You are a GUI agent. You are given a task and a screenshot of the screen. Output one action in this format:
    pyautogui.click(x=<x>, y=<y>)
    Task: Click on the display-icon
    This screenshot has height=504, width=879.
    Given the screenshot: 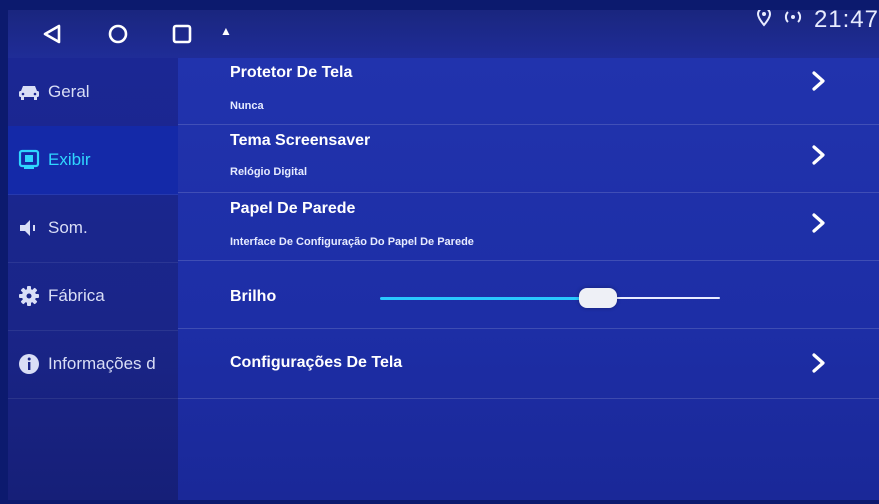 What is the action you would take?
    pyautogui.click(x=29, y=160)
    